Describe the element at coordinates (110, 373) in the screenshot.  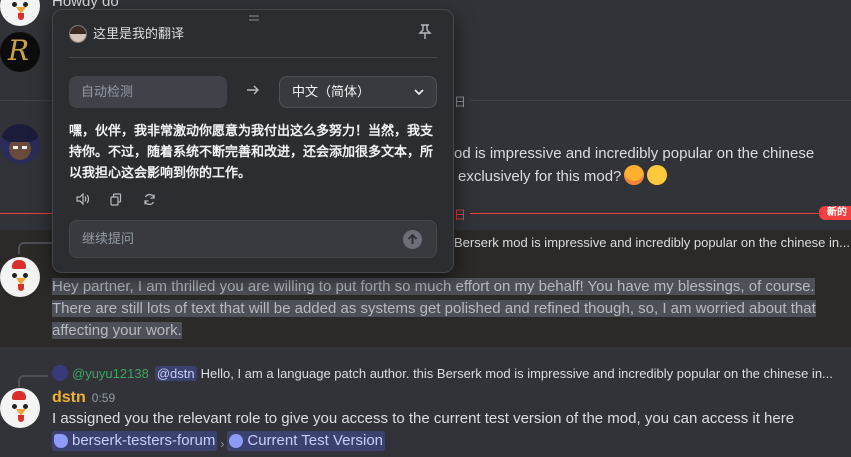
I see `reply-username: @yuyu12138` at that location.